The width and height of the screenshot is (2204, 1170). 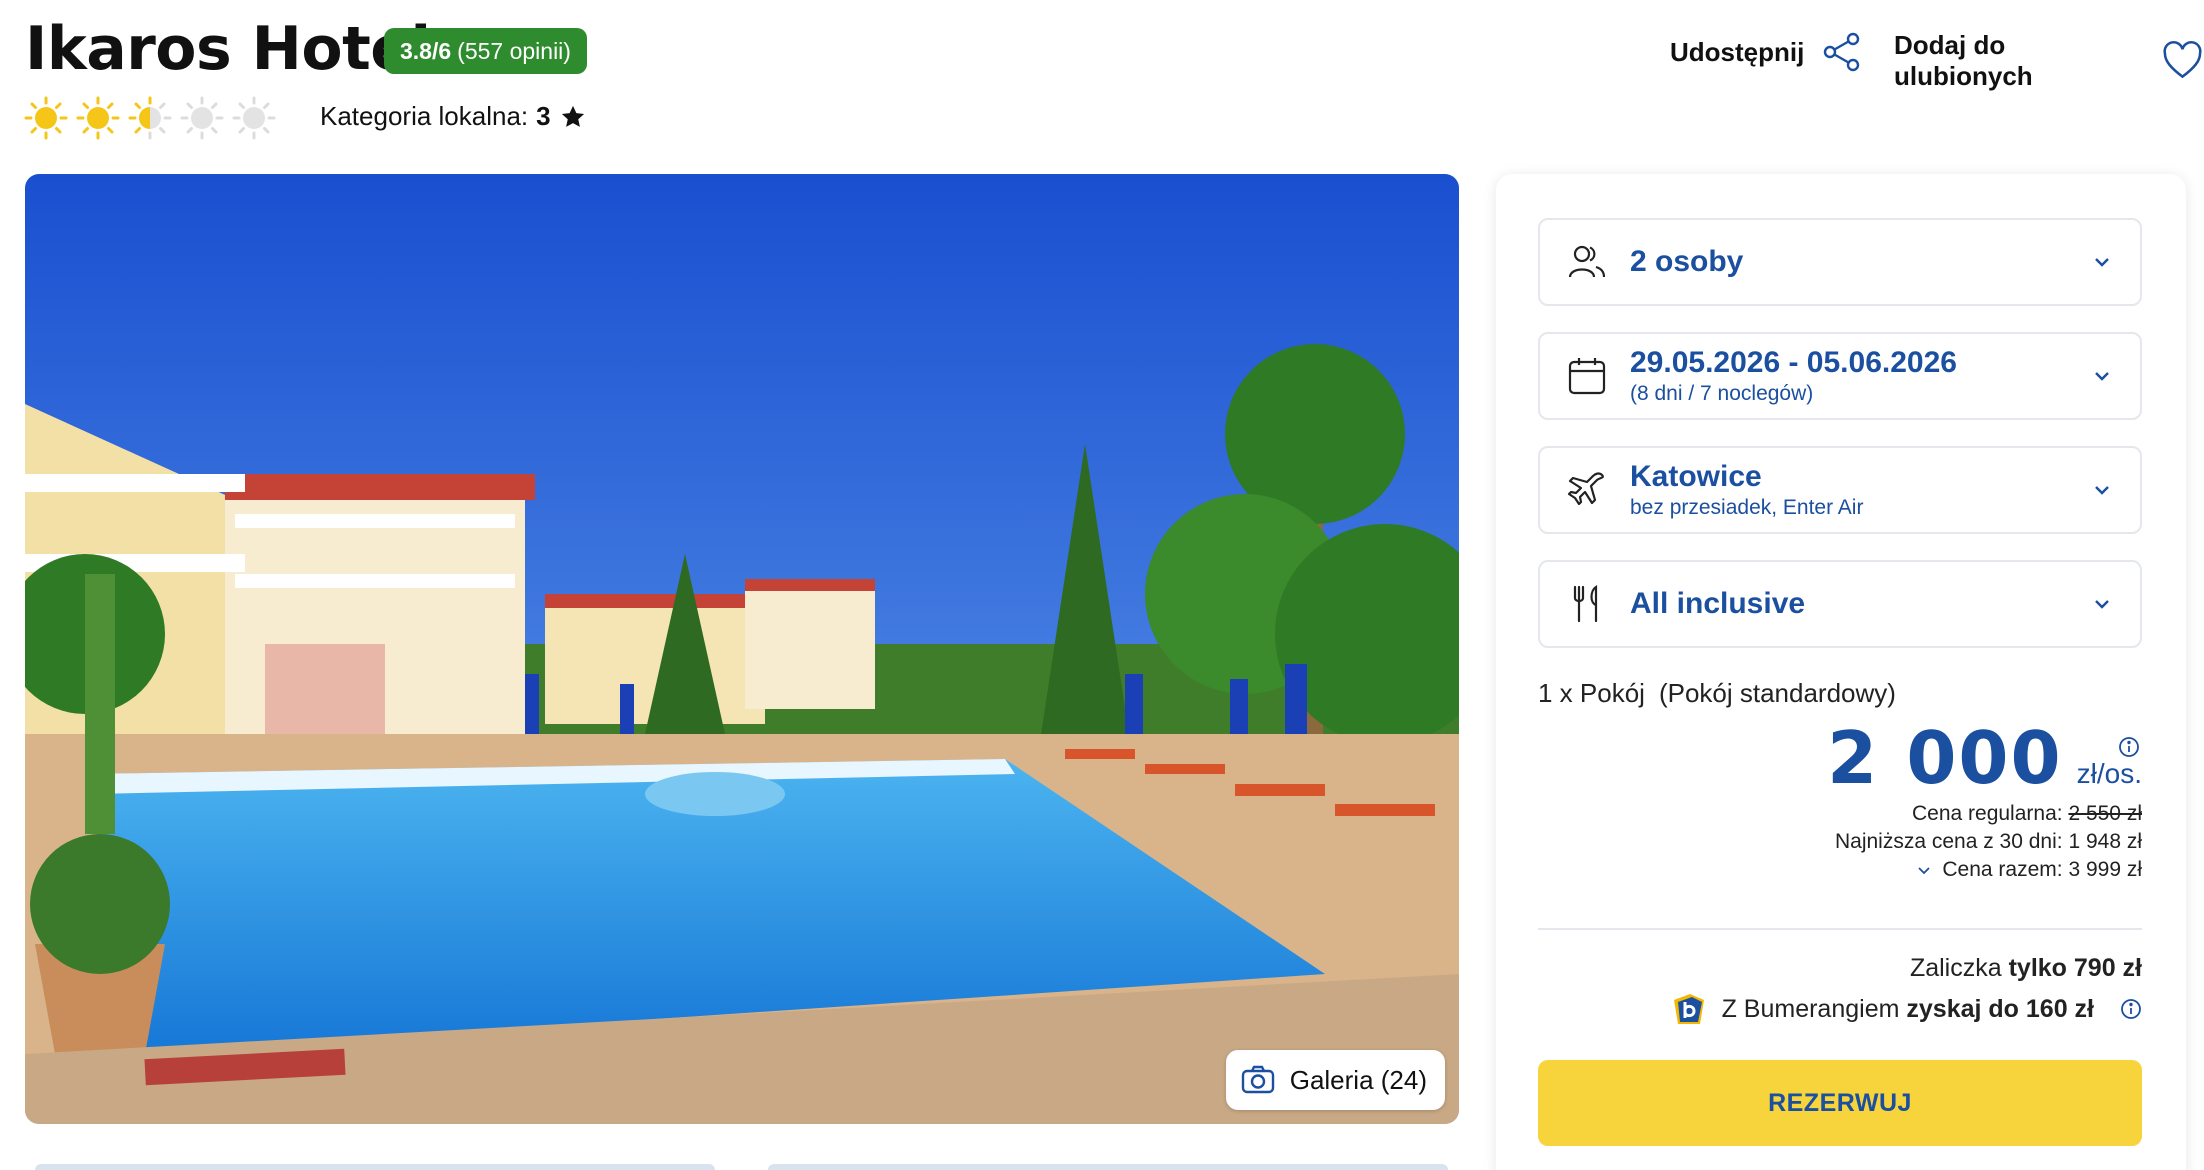 I want to click on thumbnail-strip-left, so click(x=375, y=1167).